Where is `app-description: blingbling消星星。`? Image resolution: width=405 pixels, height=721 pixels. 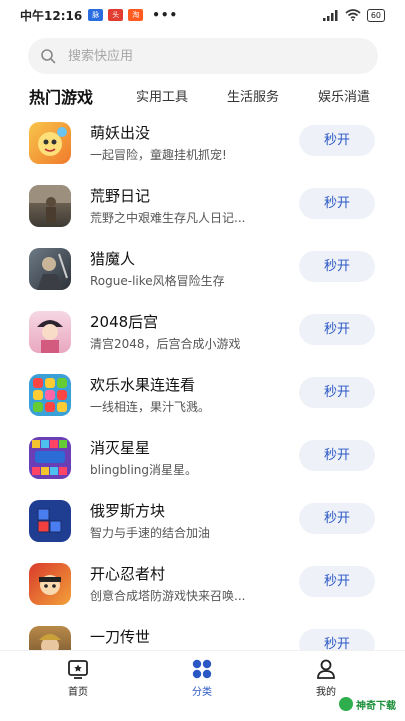
app-description: blingbling消星星。 is located at coordinates (144, 470).